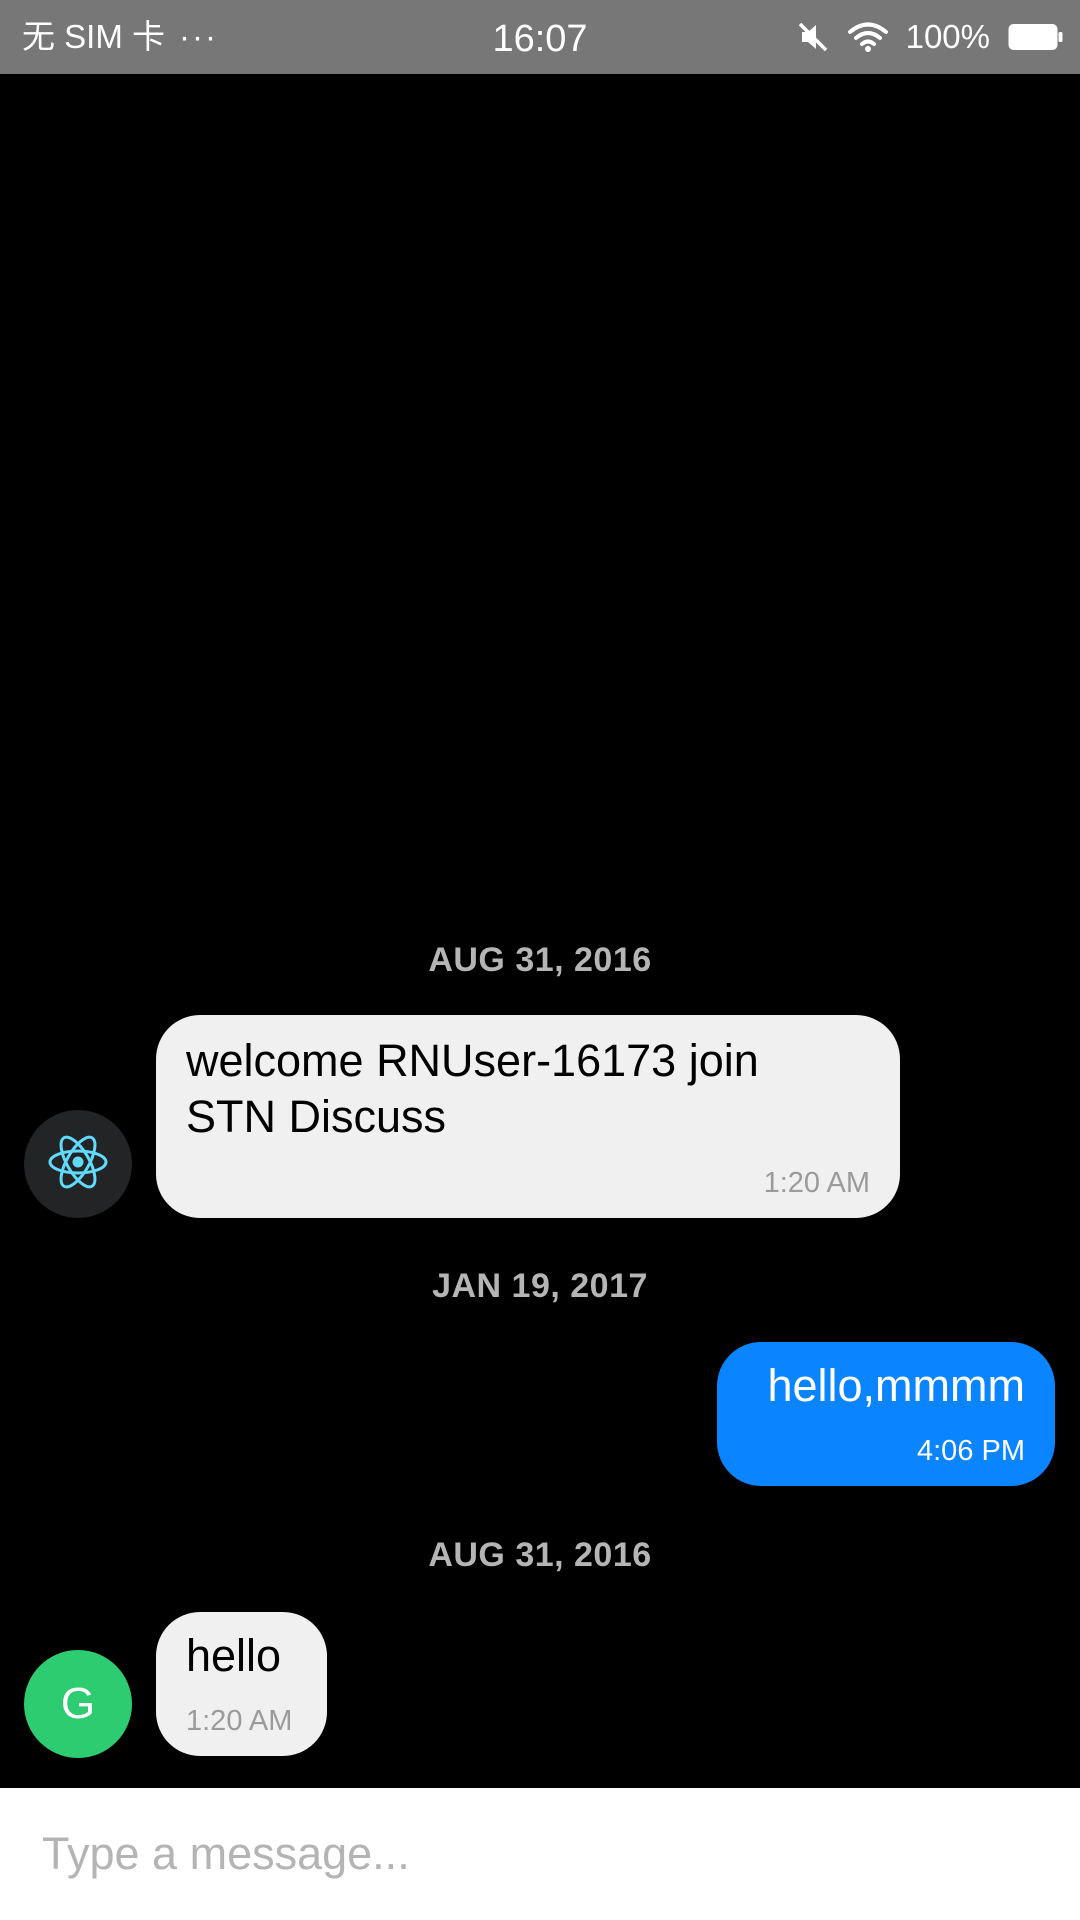 This screenshot has width=1080, height=1920. What do you see at coordinates (241, 1684) in the screenshot?
I see `message-bubble: hello 1:20 AM` at bounding box center [241, 1684].